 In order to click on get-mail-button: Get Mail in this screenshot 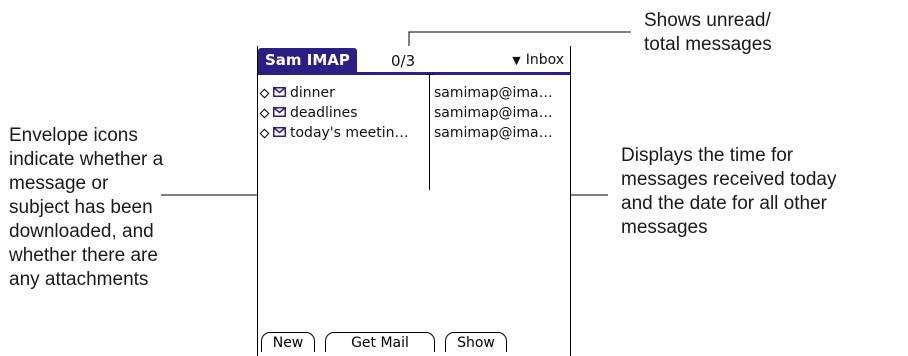, I will do `click(380, 342)`.